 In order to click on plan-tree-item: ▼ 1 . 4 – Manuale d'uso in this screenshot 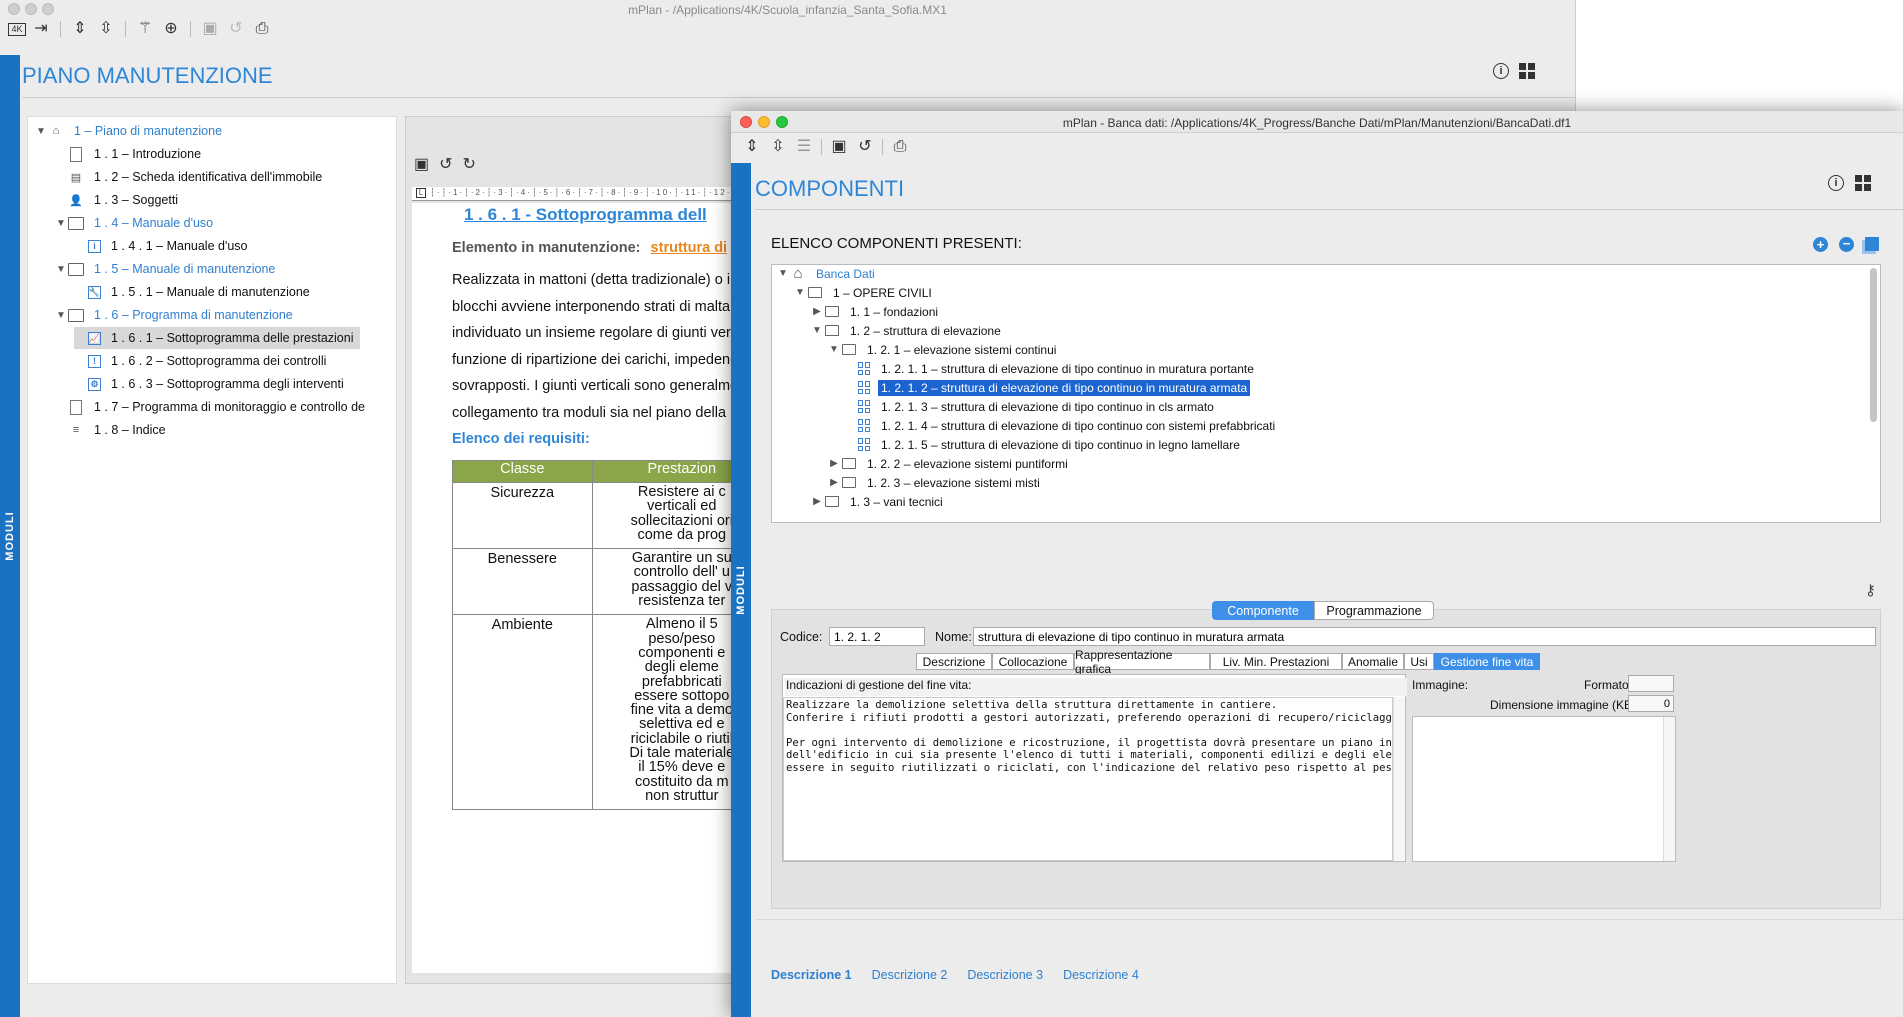, I will do `click(133, 223)`.